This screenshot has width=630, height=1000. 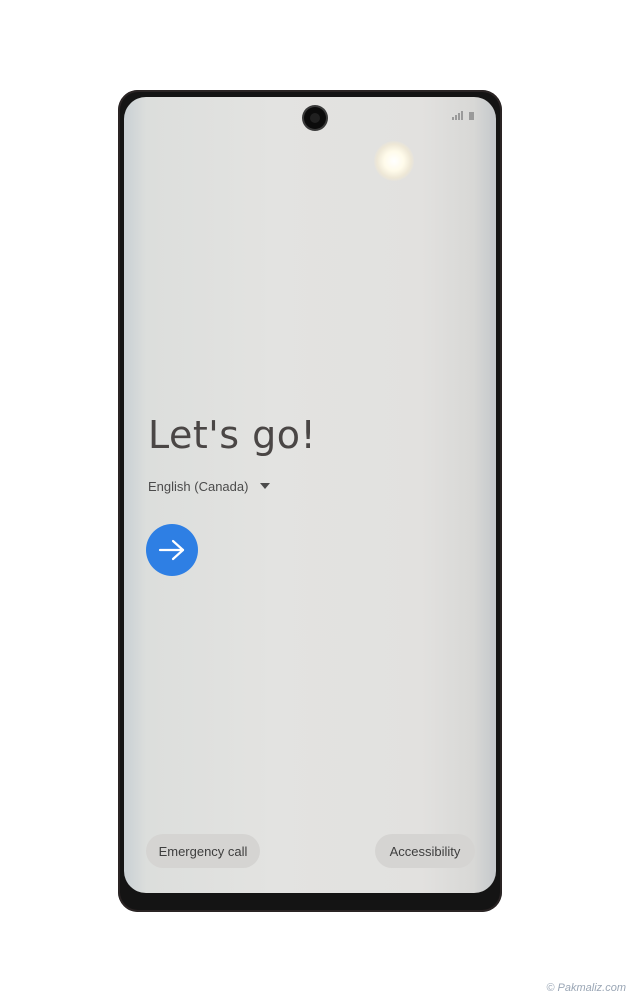 I want to click on front-camera, so click(x=315, y=118).